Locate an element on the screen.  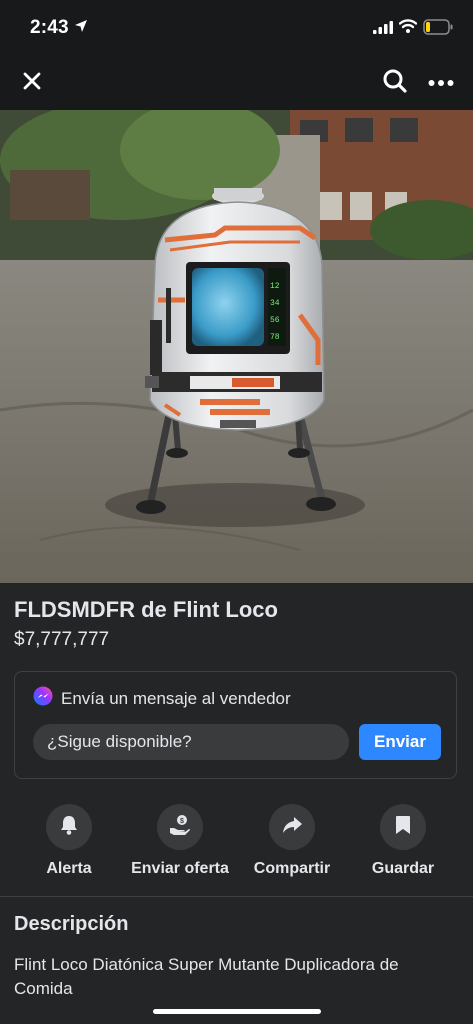
svg-text: 78 is located at coordinates (275, 337).